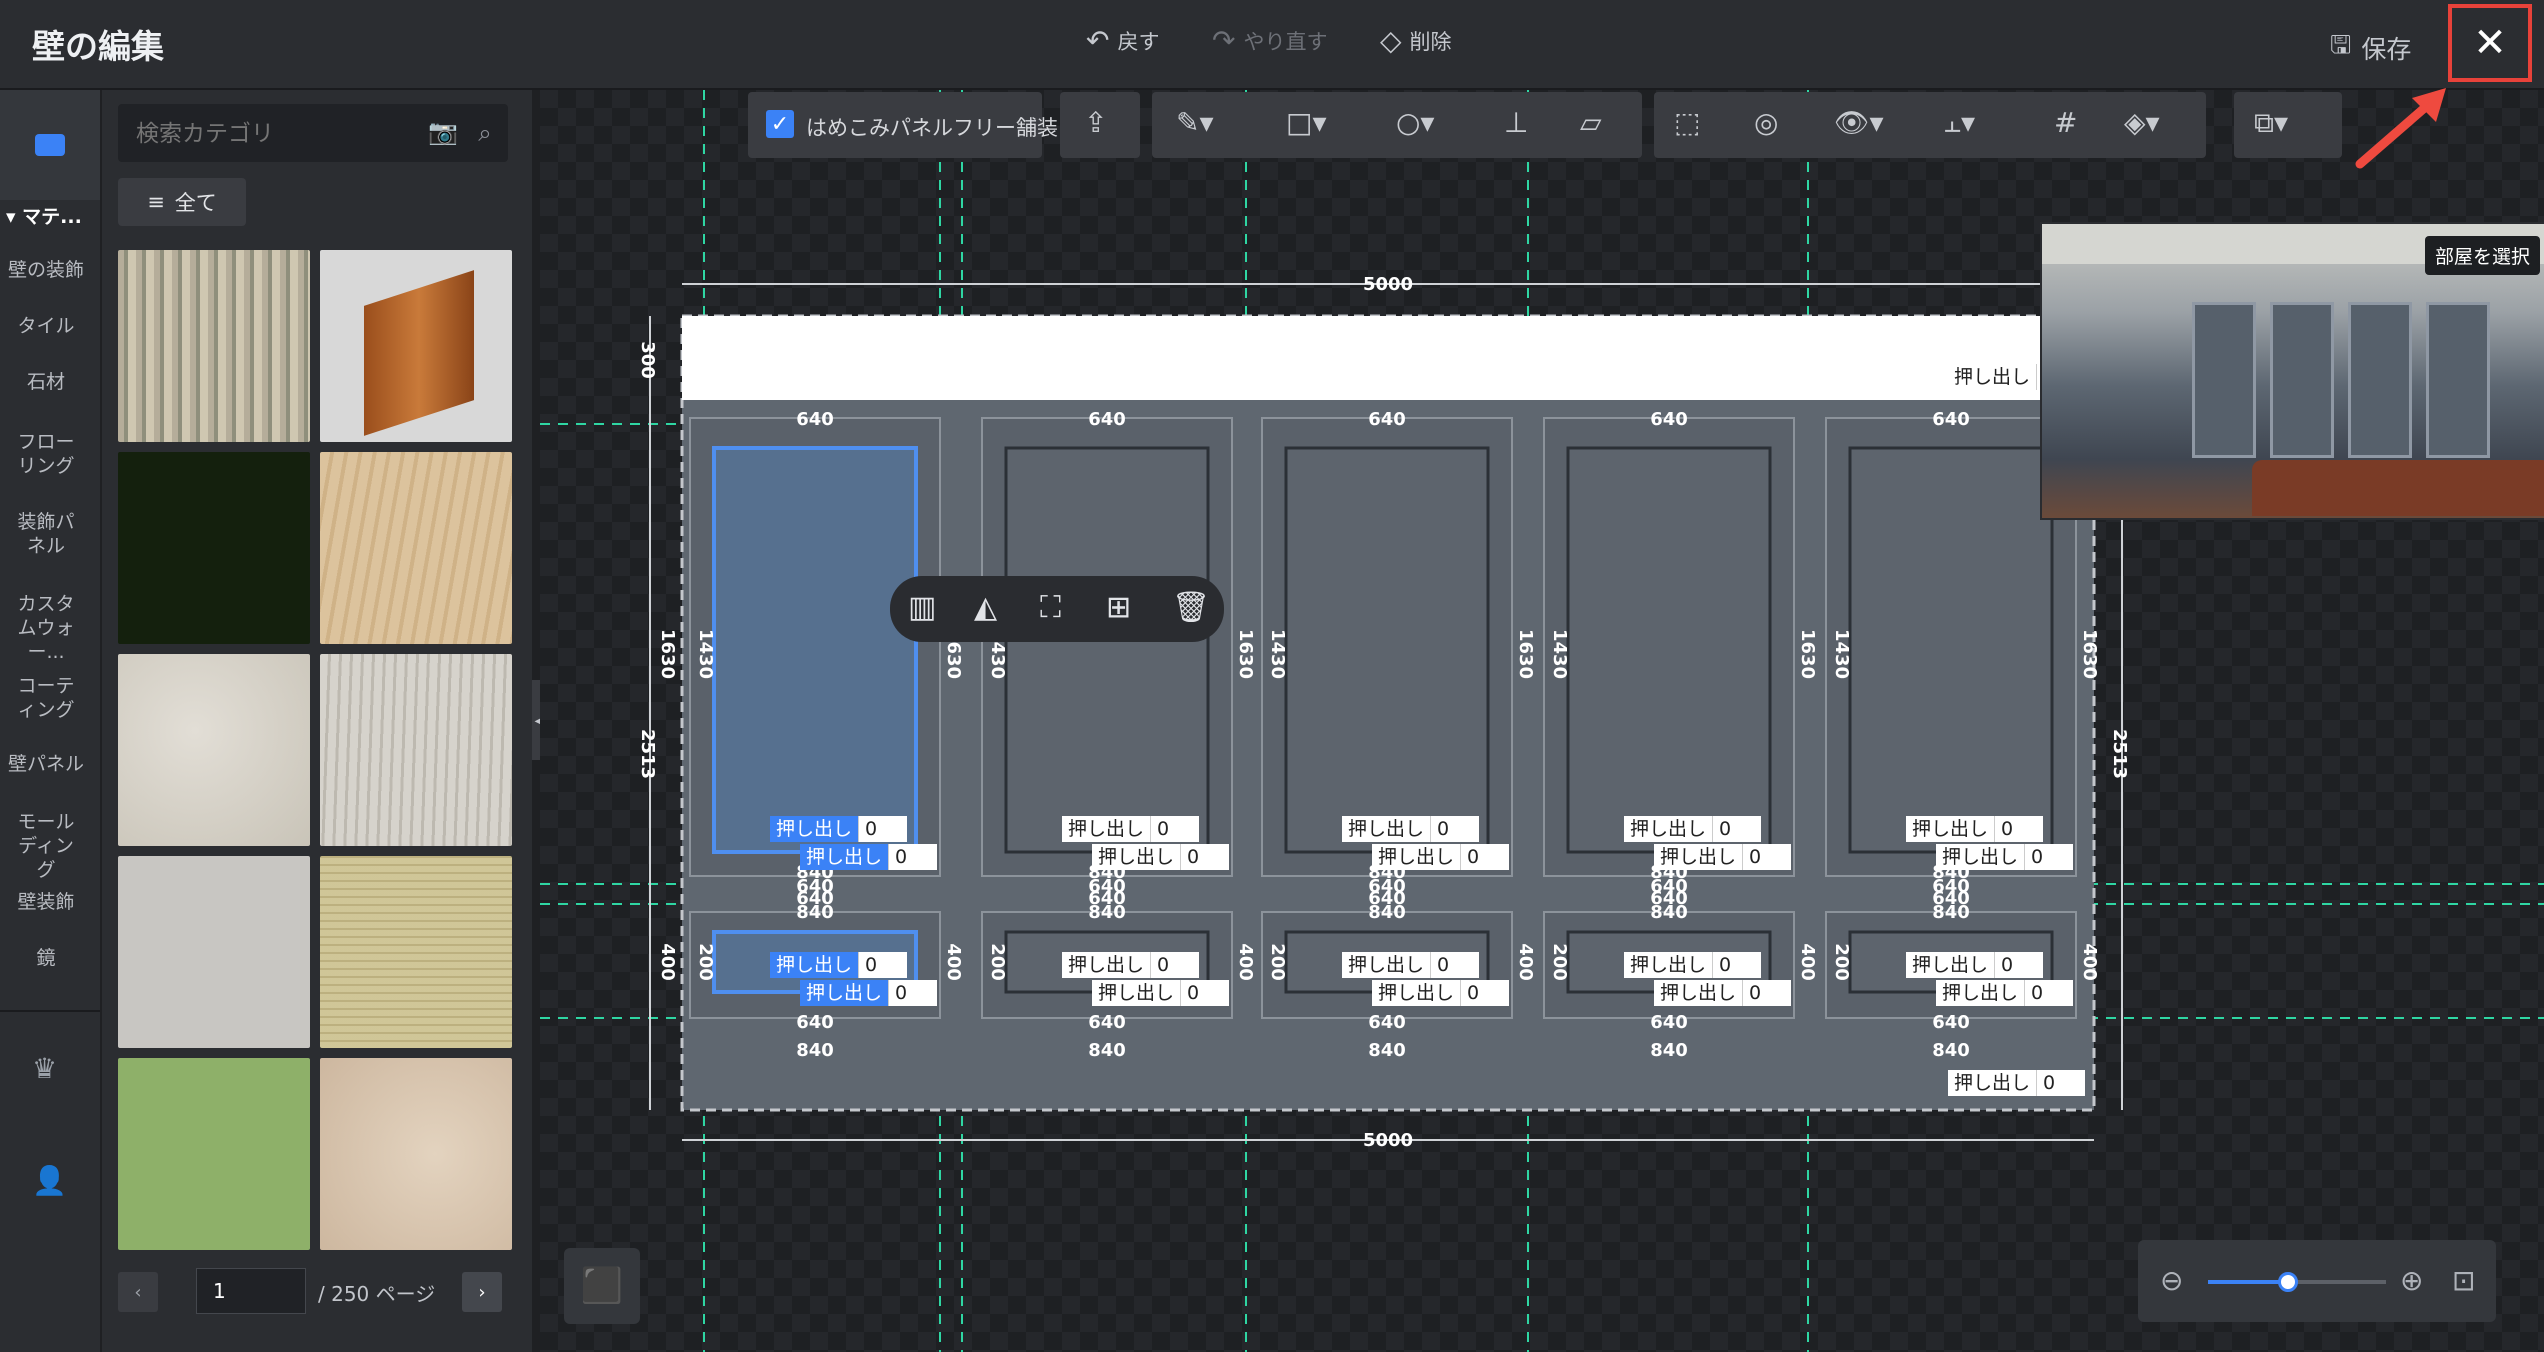 The image size is (2544, 1352). What do you see at coordinates (2171, 1280) in the screenshot?
I see `zoom-out-icon: ⊖` at bounding box center [2171, 1280].